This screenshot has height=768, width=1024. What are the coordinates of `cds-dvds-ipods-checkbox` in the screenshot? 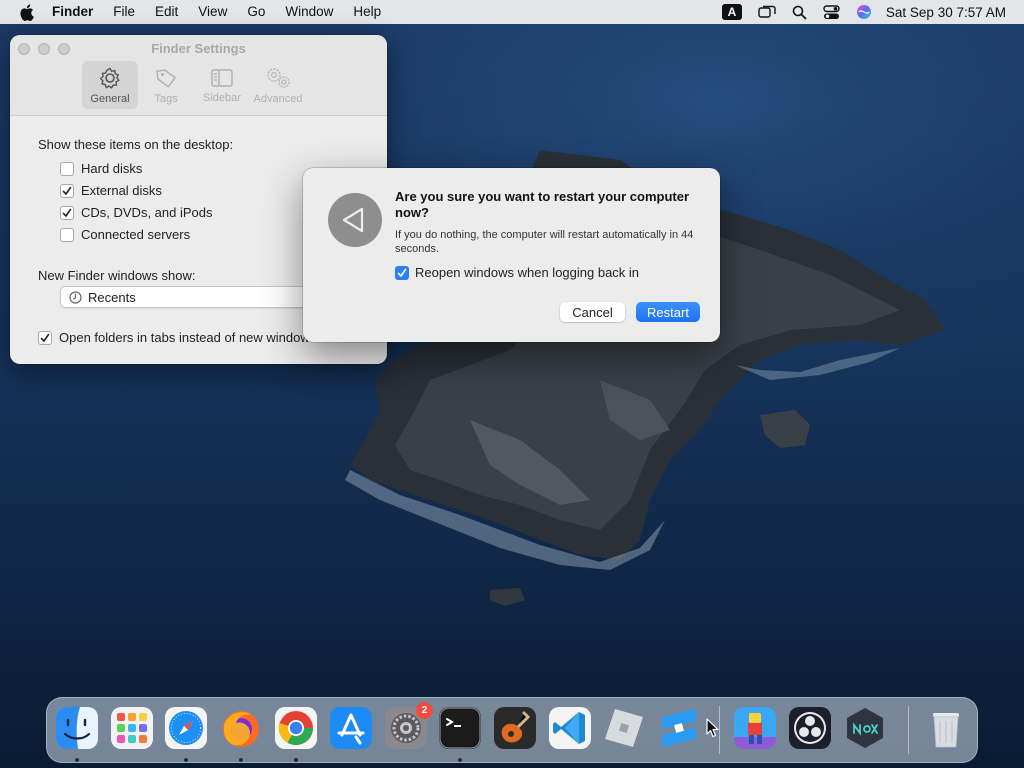 It's located at (67, 212).